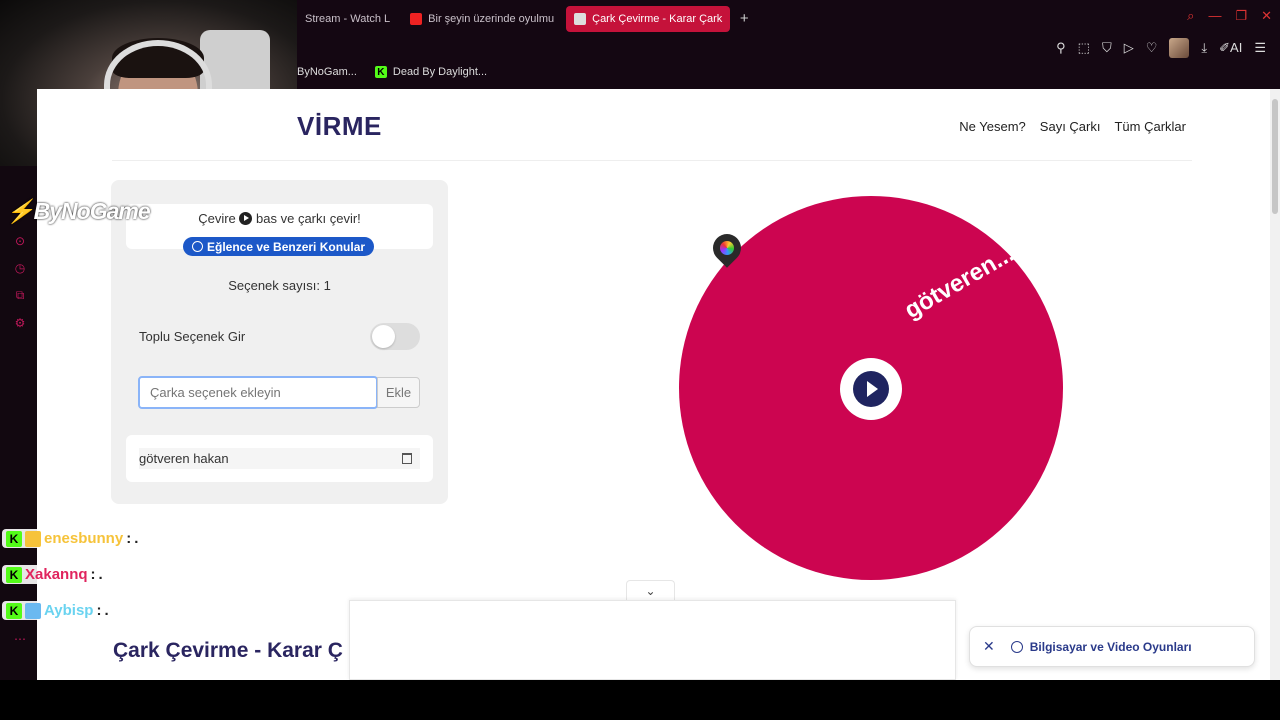  Describe the element at coordinates (339, 126) in the screenshot. I see `site-title: VİRME` at that location.